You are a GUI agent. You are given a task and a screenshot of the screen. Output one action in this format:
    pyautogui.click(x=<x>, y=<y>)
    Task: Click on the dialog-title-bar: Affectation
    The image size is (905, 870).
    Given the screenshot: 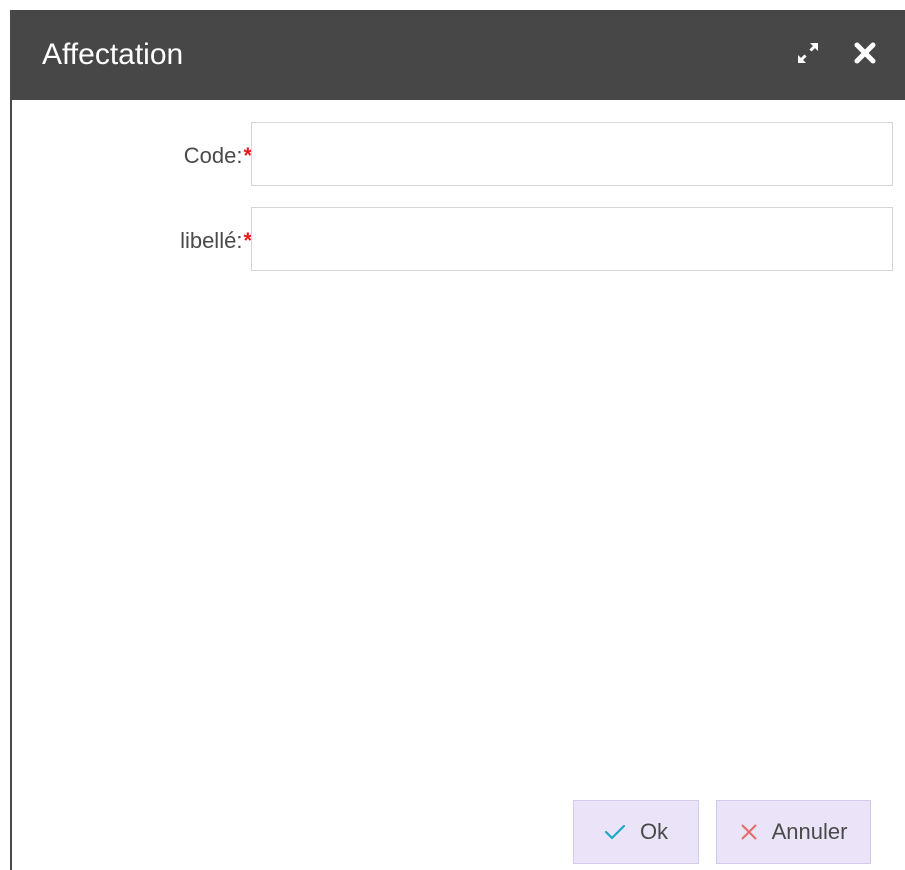 What is the action you would take?
    pyautogui.click(x=458, y=55)
    